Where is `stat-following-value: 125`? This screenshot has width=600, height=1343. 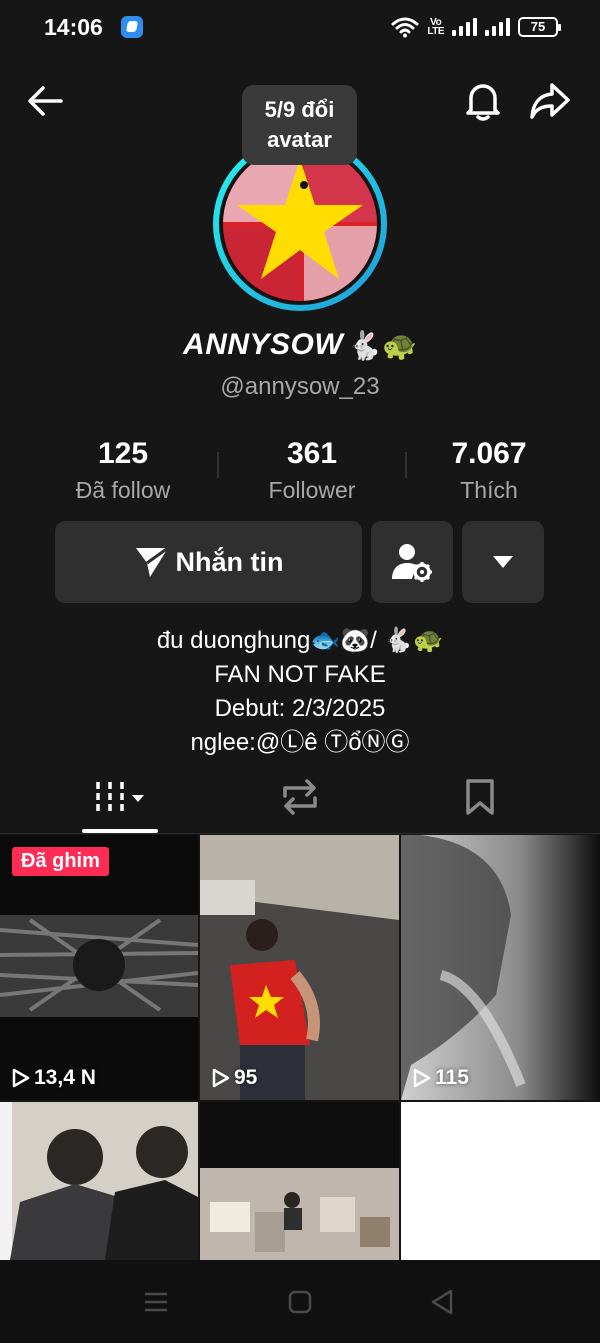 stat-following-value: 125 is located at coordinates (123, 453).